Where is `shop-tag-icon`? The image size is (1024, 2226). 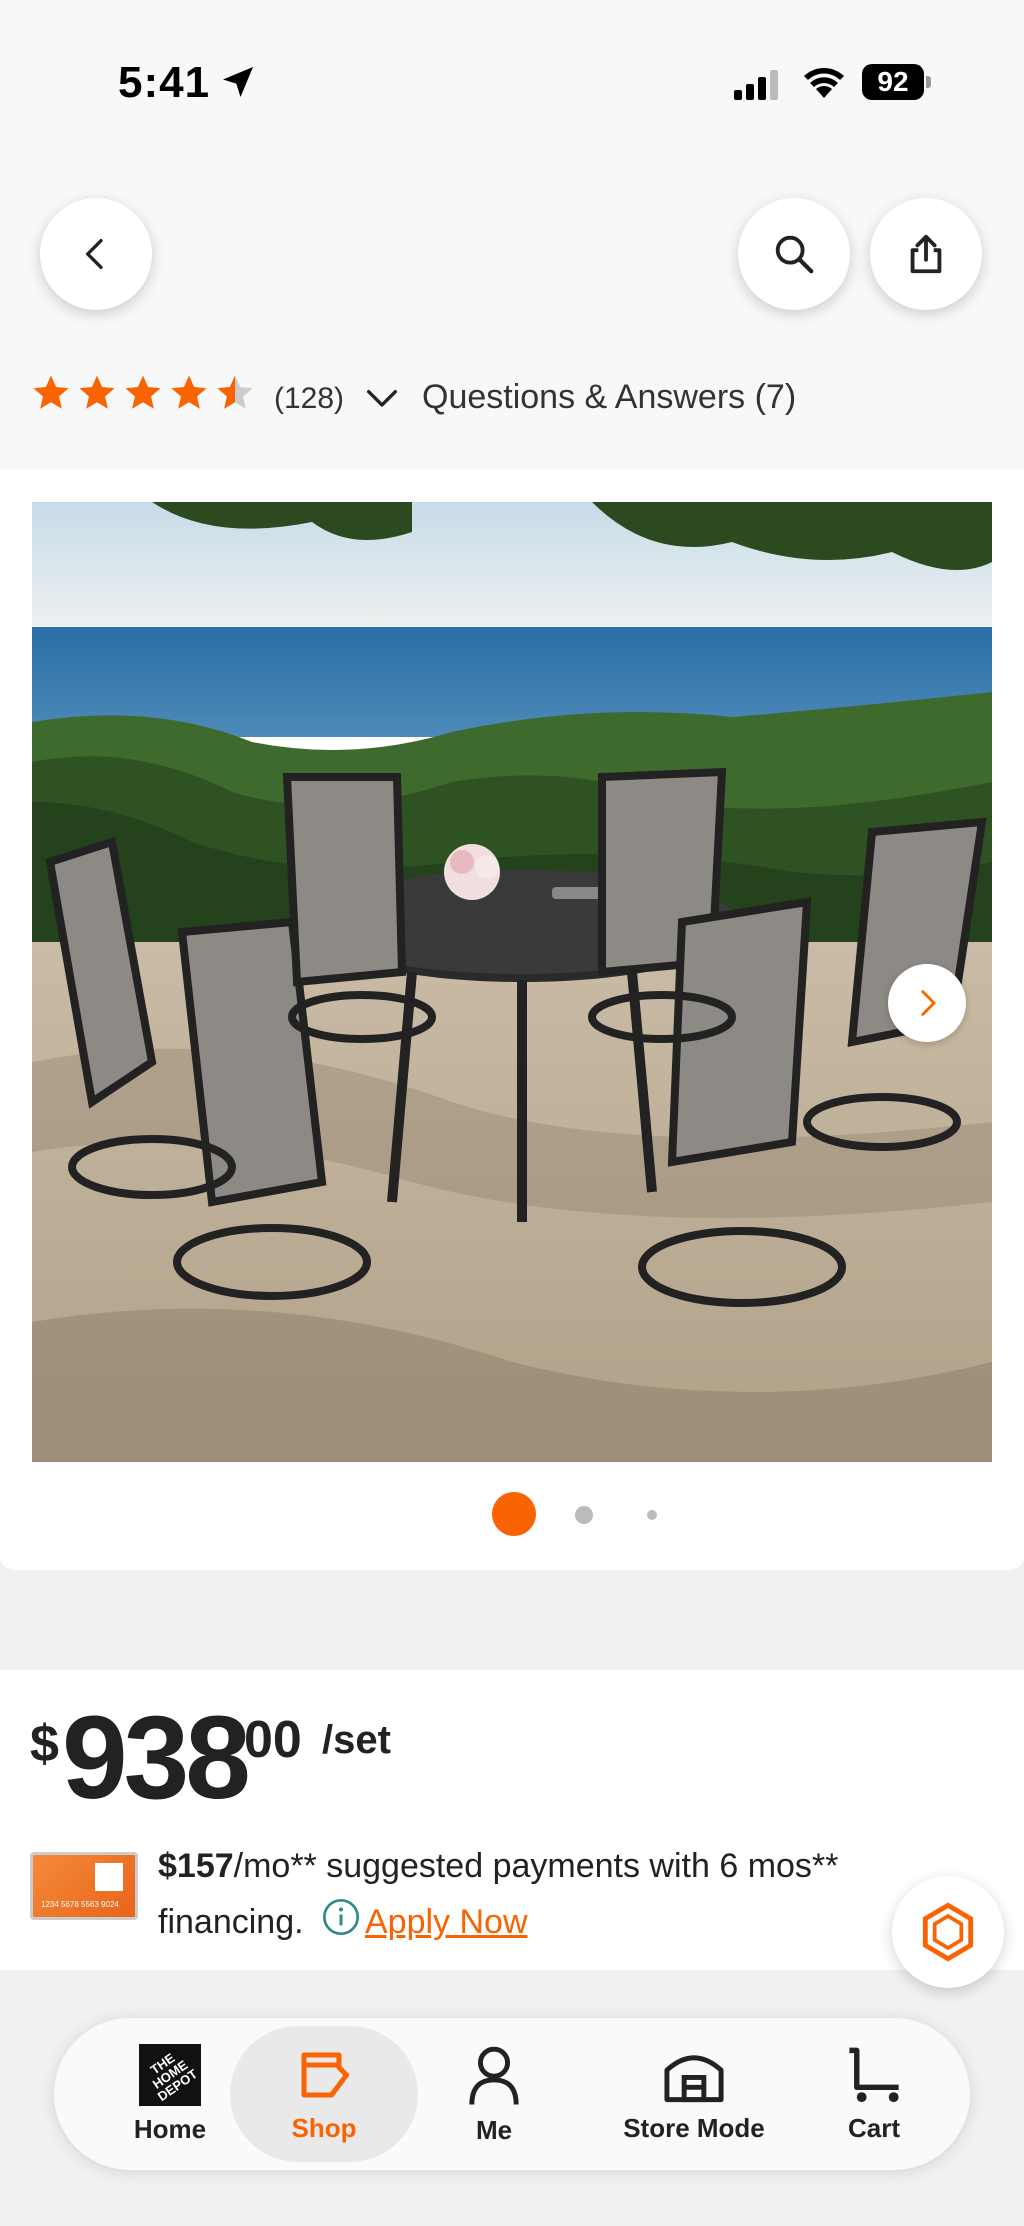
shop-tag-icon is located at coordinates (325, 2074).